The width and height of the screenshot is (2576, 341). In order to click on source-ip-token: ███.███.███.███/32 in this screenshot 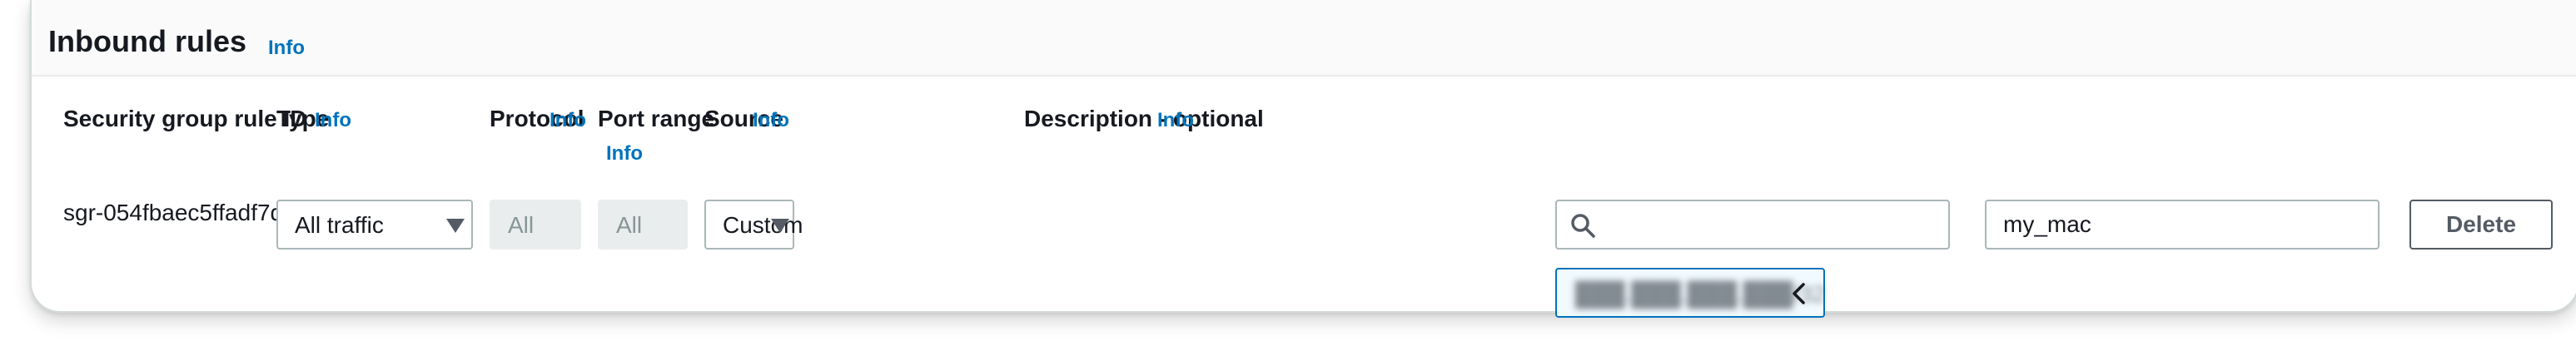, I will do `click(1690, 293)`.